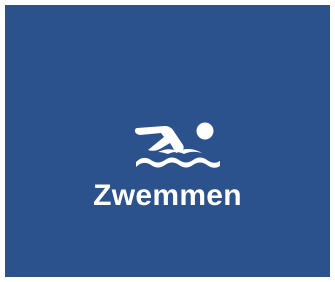 This screenshot has width=335, height=282. Describe the element at coordinates (177, 145) in the screenshot. I see `swimmer-icon` at that location.